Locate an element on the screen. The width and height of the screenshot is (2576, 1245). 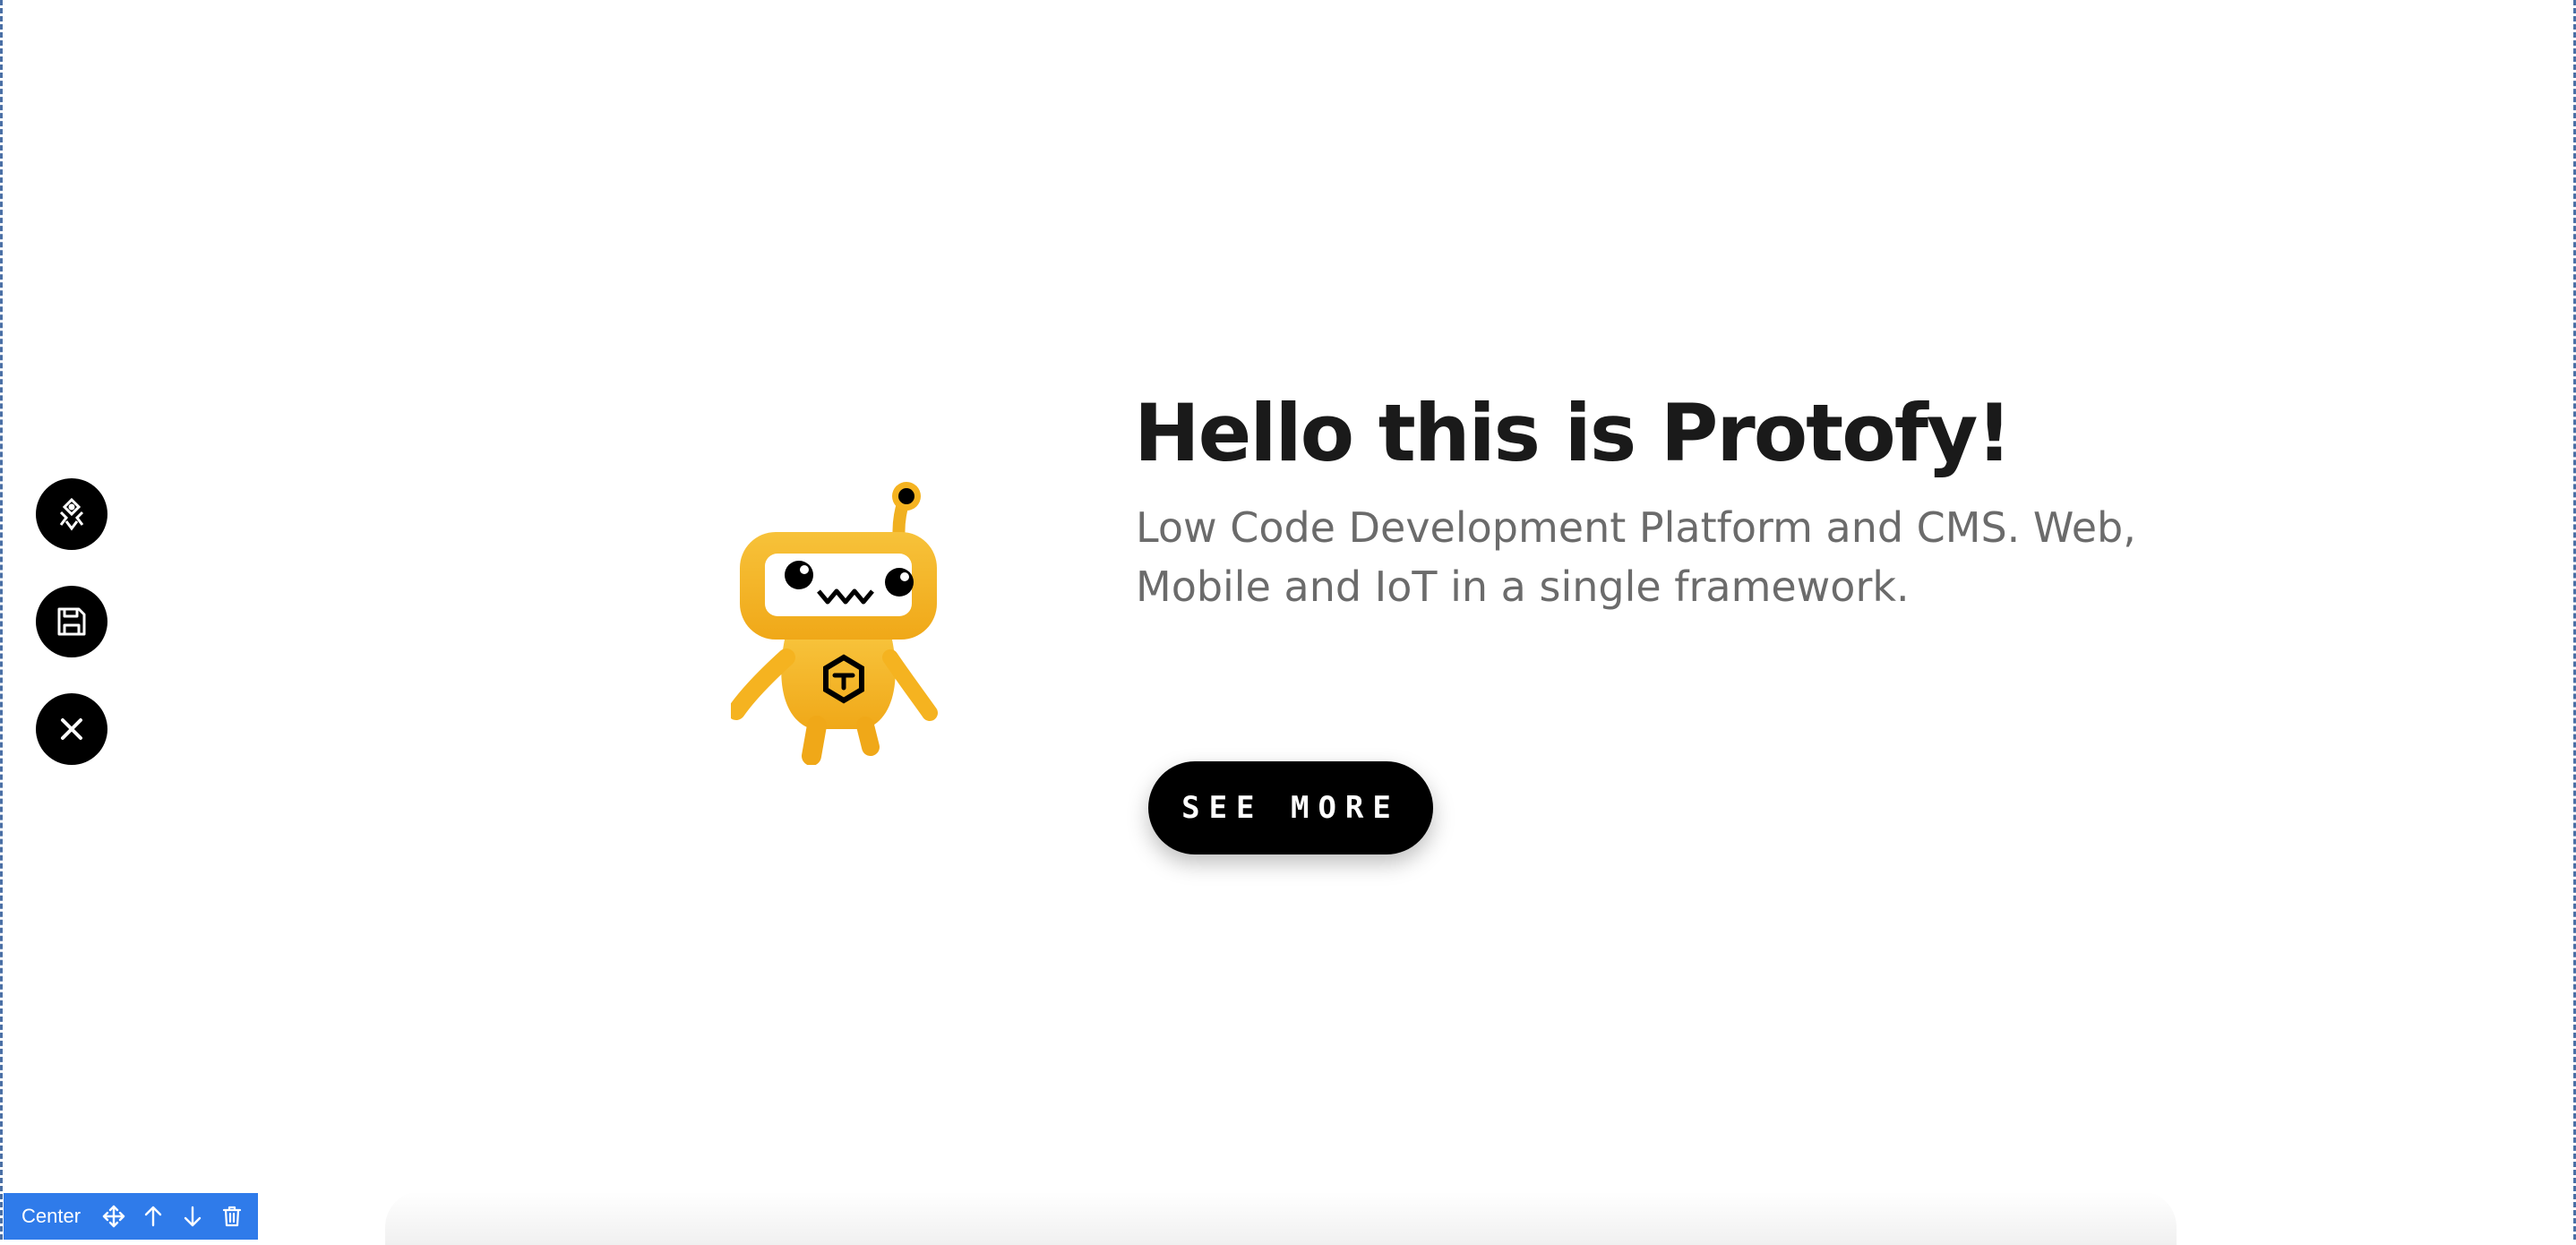
hero-title: Hello this is Protofy! is located at coordinates (1573, 433).